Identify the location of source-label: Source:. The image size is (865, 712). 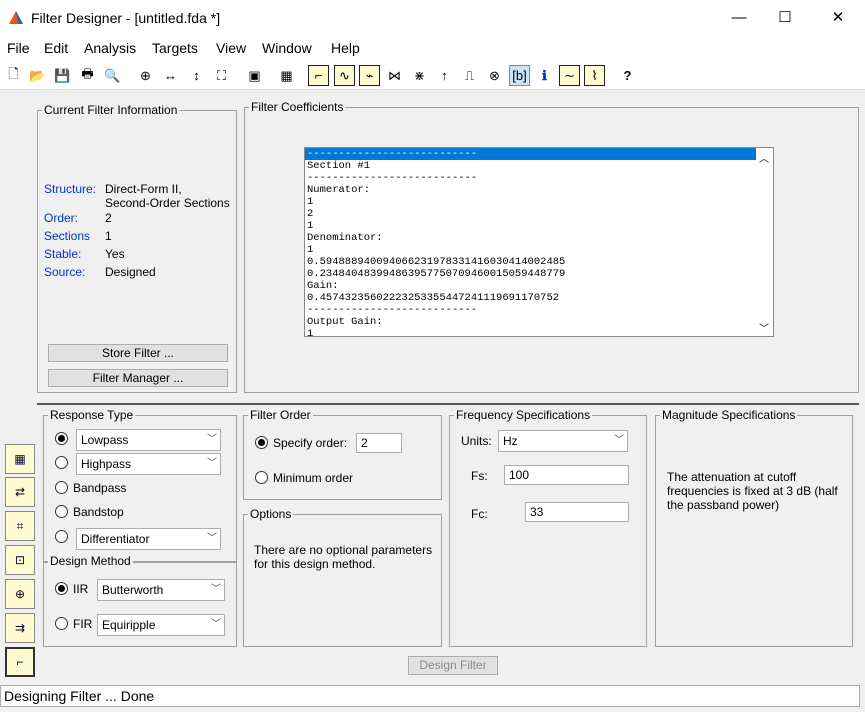
(65, 272).